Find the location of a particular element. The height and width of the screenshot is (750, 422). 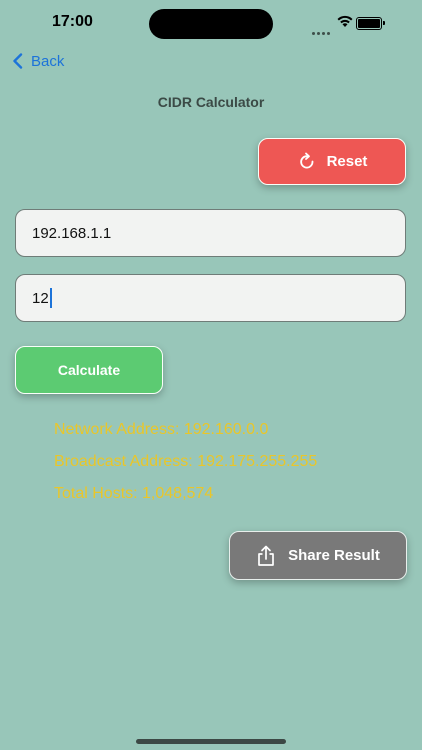

total-hosts-result: Total Hosts: 1,048,574 is located at coordinates (134, 493).